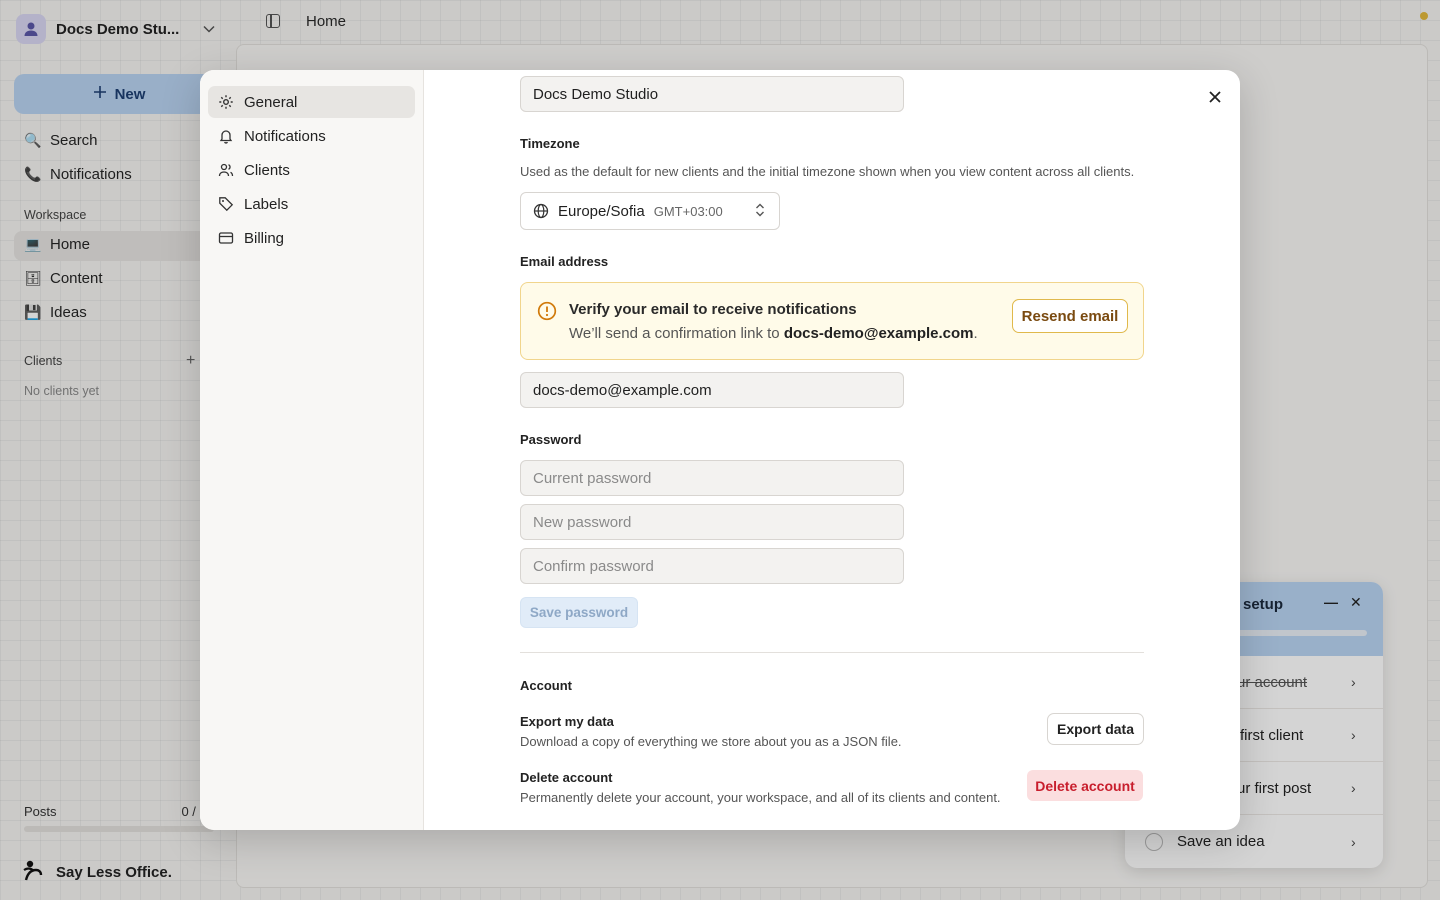 The width and height of the screenshot is (1440, 900). I want to click on settings-nav-notifications: Notifications, so click(311, 136).